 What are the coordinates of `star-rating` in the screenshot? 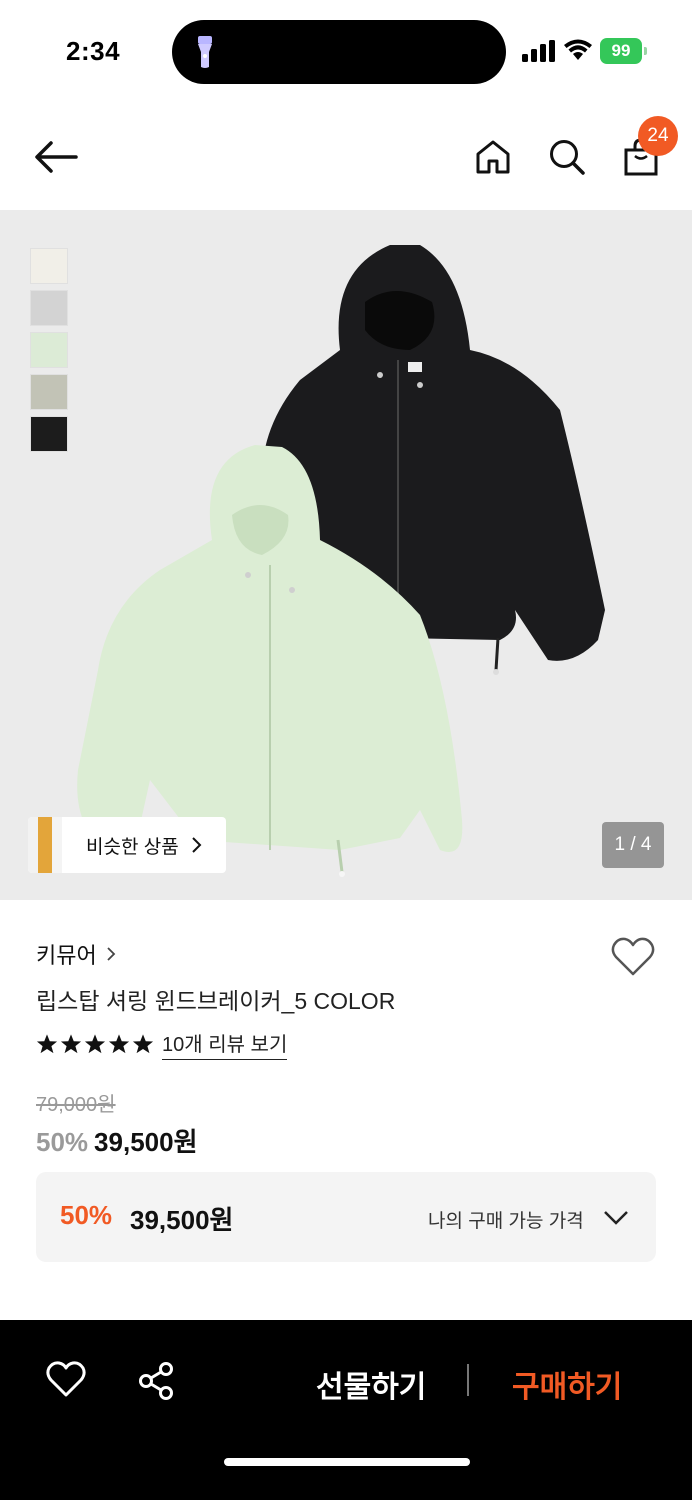 It's located at (95, 1044).